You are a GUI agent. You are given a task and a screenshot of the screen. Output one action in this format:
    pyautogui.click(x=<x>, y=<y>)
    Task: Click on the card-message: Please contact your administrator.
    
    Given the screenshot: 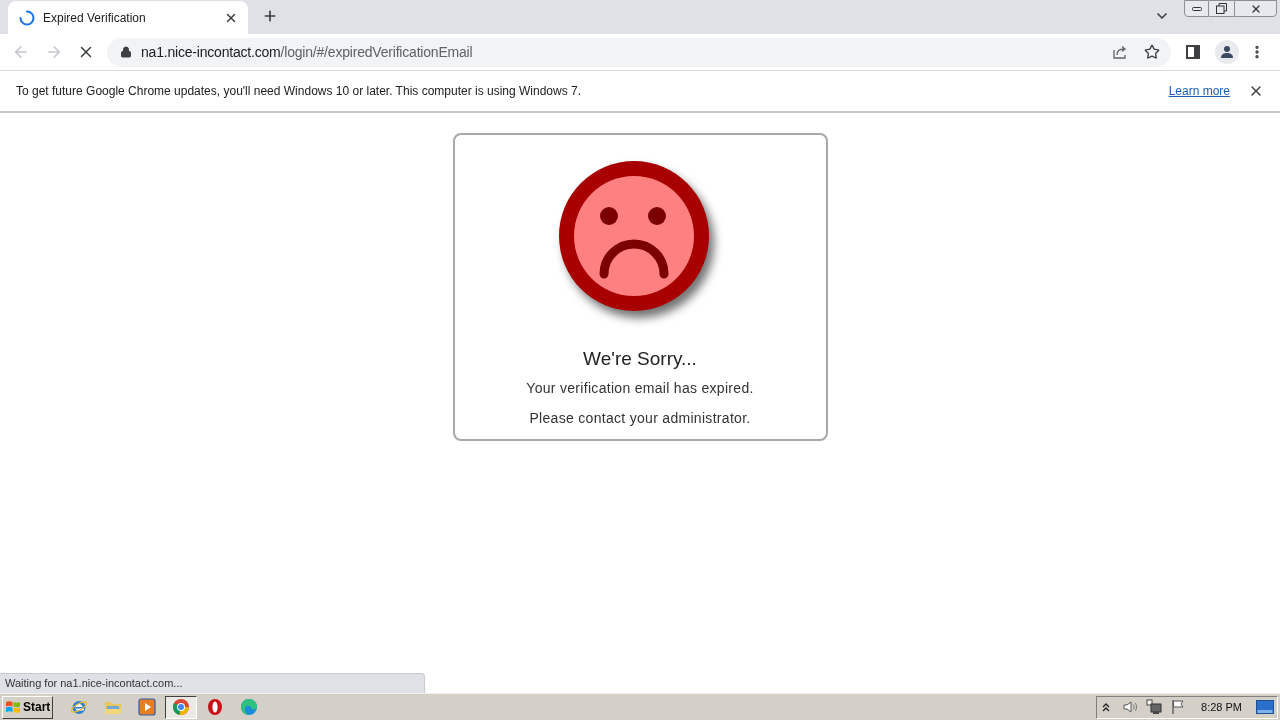 What is the action you would take?
    pyautogui.click(x=640, y=418)
    